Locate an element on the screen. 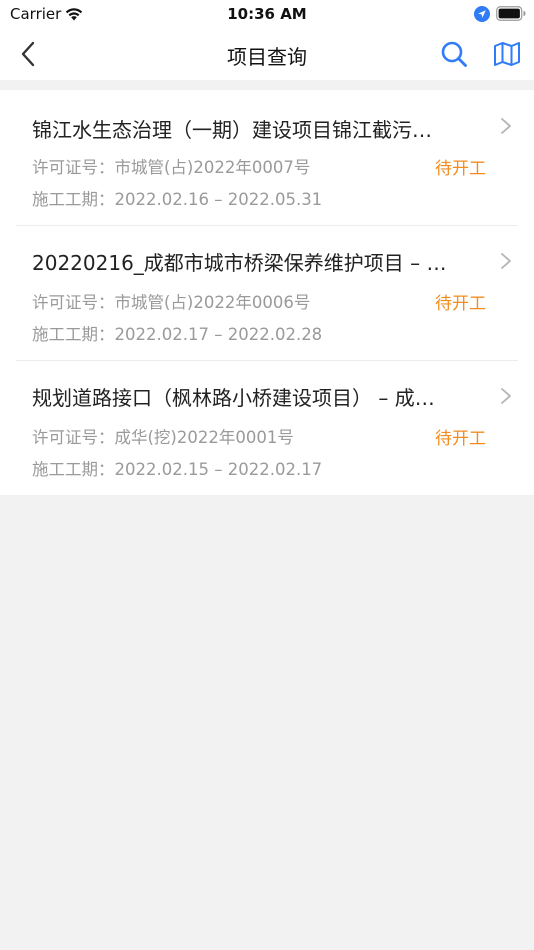 This screenshot has width=534, height=950. period-value: 2022.02.16 – 2022.05.31 is located at coordinates (218, 199).